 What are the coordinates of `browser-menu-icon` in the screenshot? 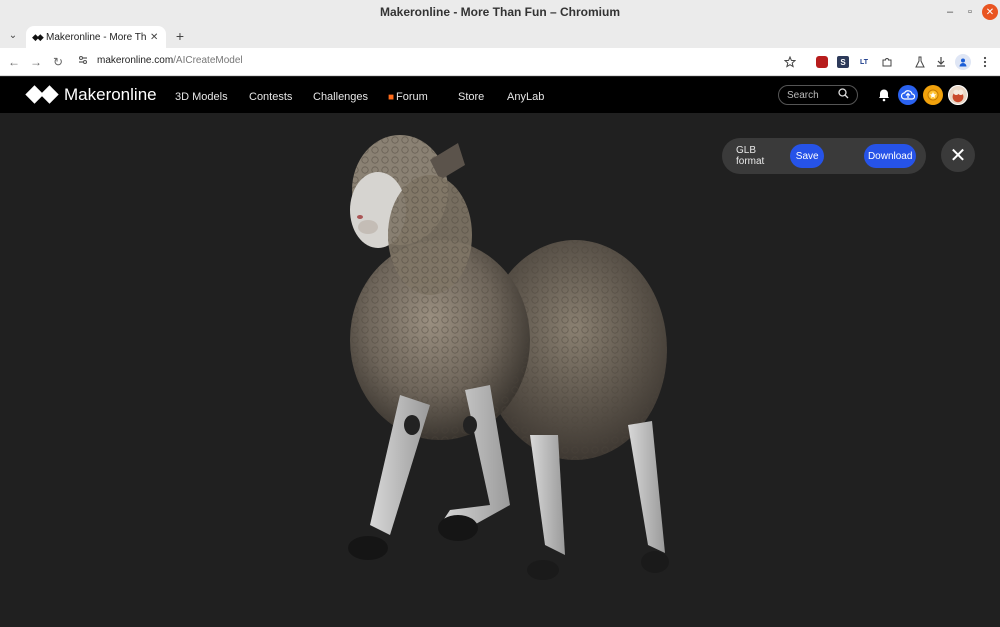 It's located at (985, 62).